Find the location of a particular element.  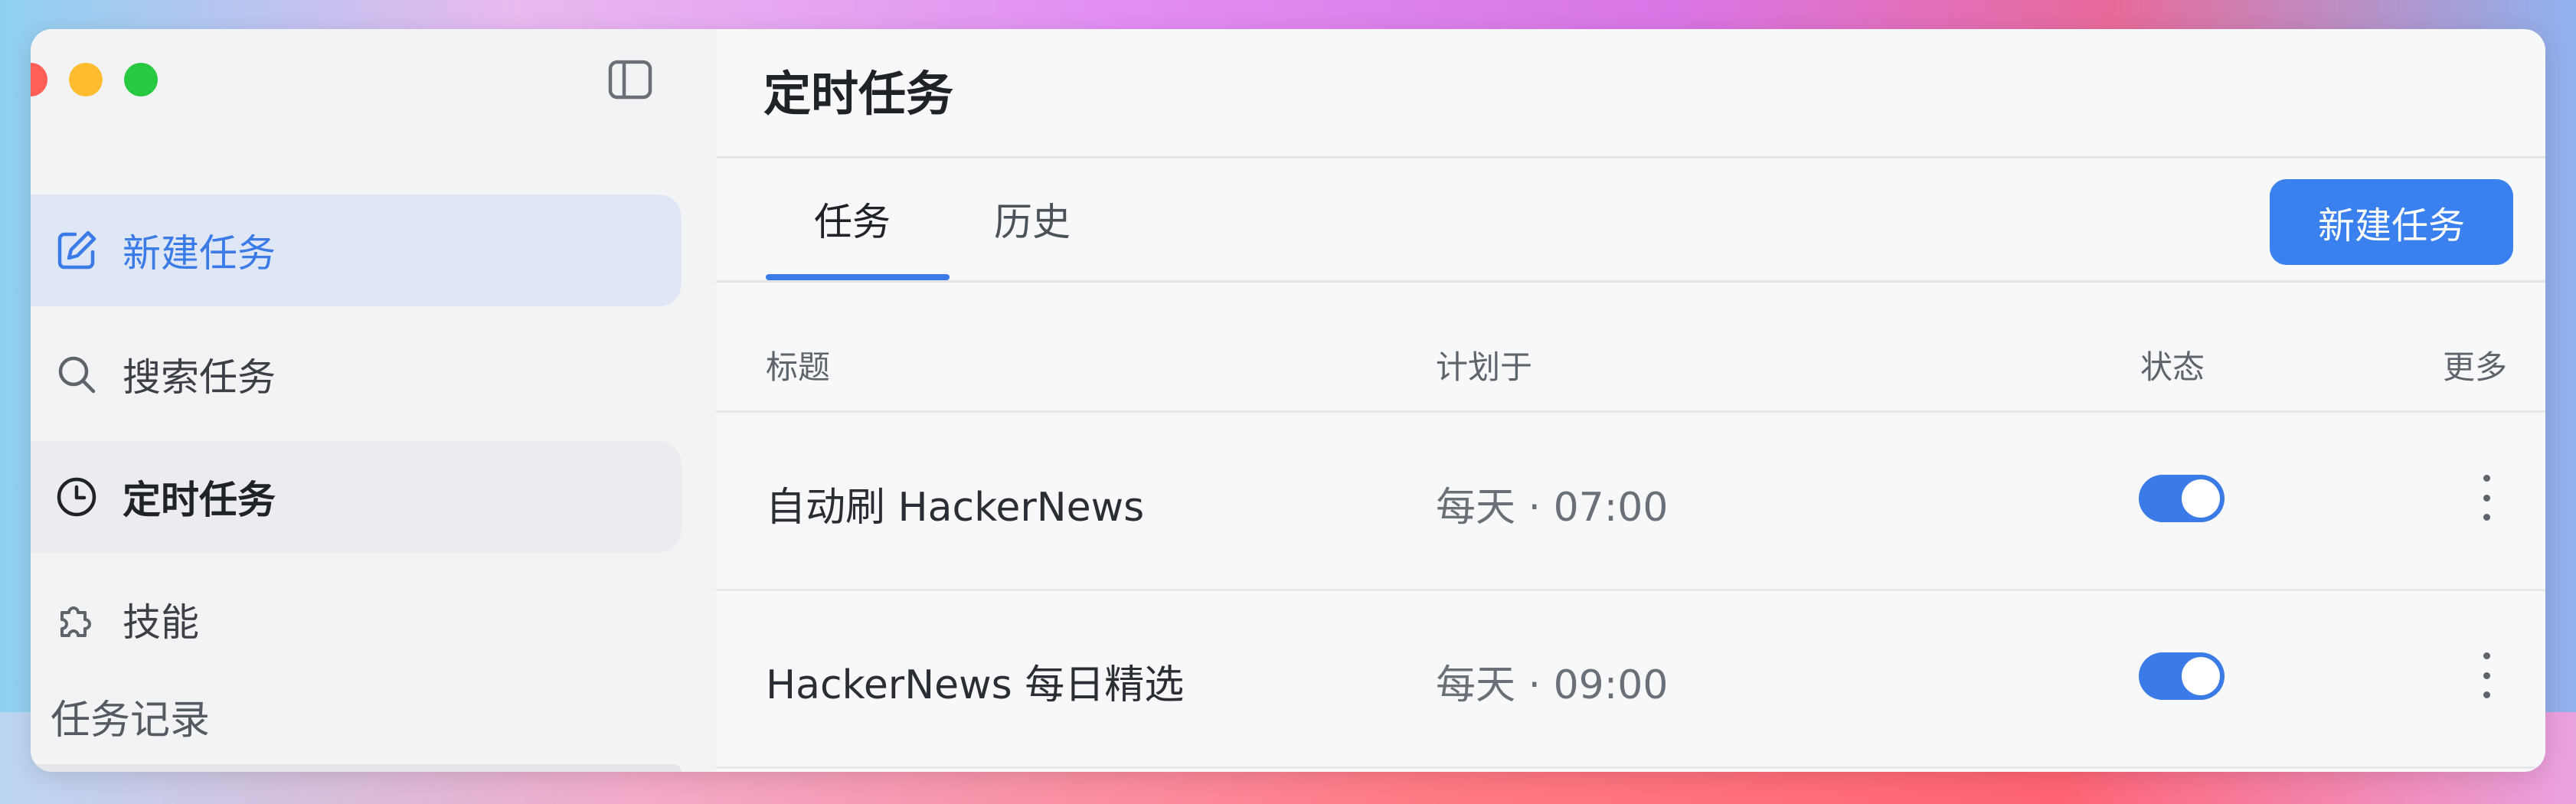

task-title: 自动刷 HackerNews is located at coordinates (955, 508).